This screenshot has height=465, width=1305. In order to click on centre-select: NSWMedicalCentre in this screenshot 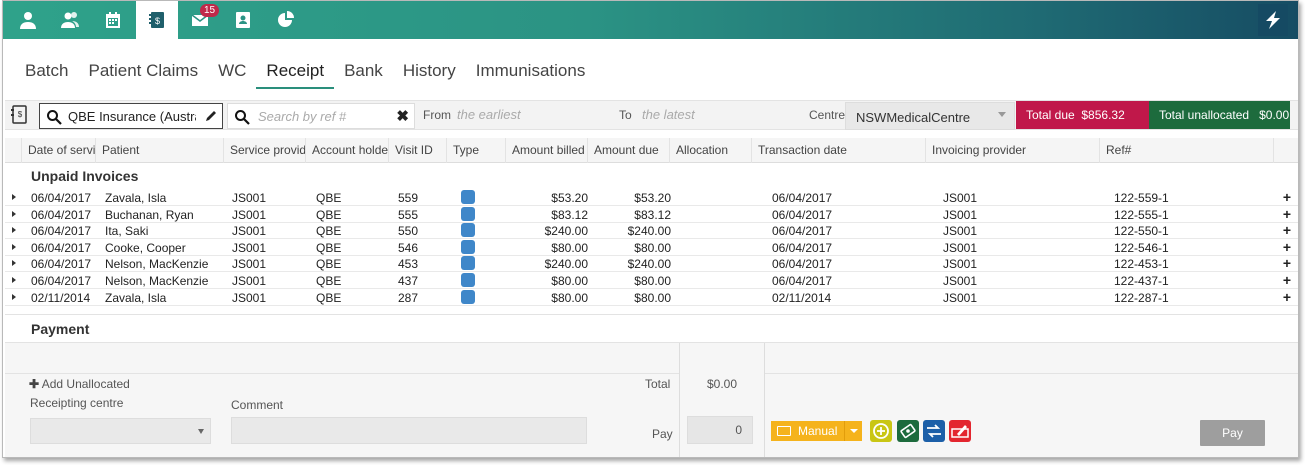, I will do `click(930, 116)`.